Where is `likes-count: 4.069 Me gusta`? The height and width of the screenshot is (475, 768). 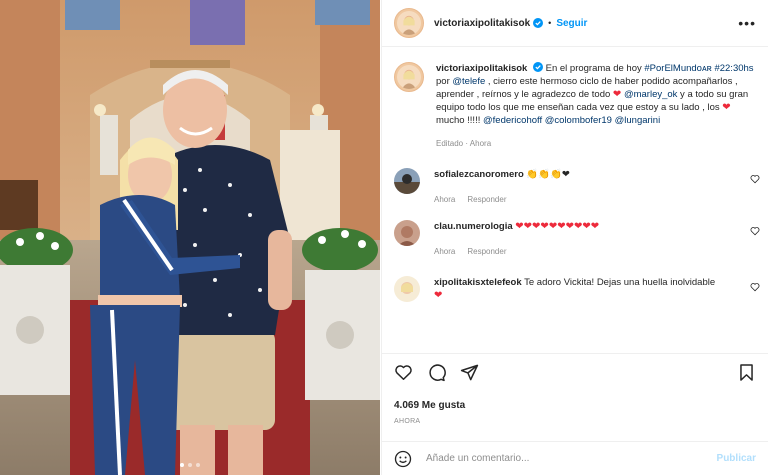 likes-count: 4.069 Me gusta is located at coordinates (575, 405).